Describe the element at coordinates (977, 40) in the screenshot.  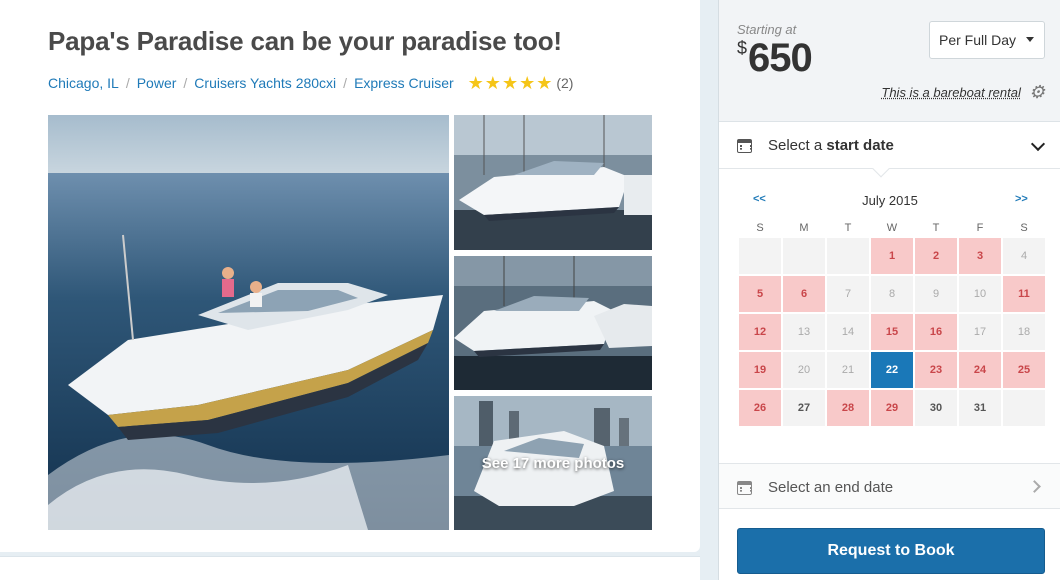
I see `rate-period-value: Per Full Day` at that location.